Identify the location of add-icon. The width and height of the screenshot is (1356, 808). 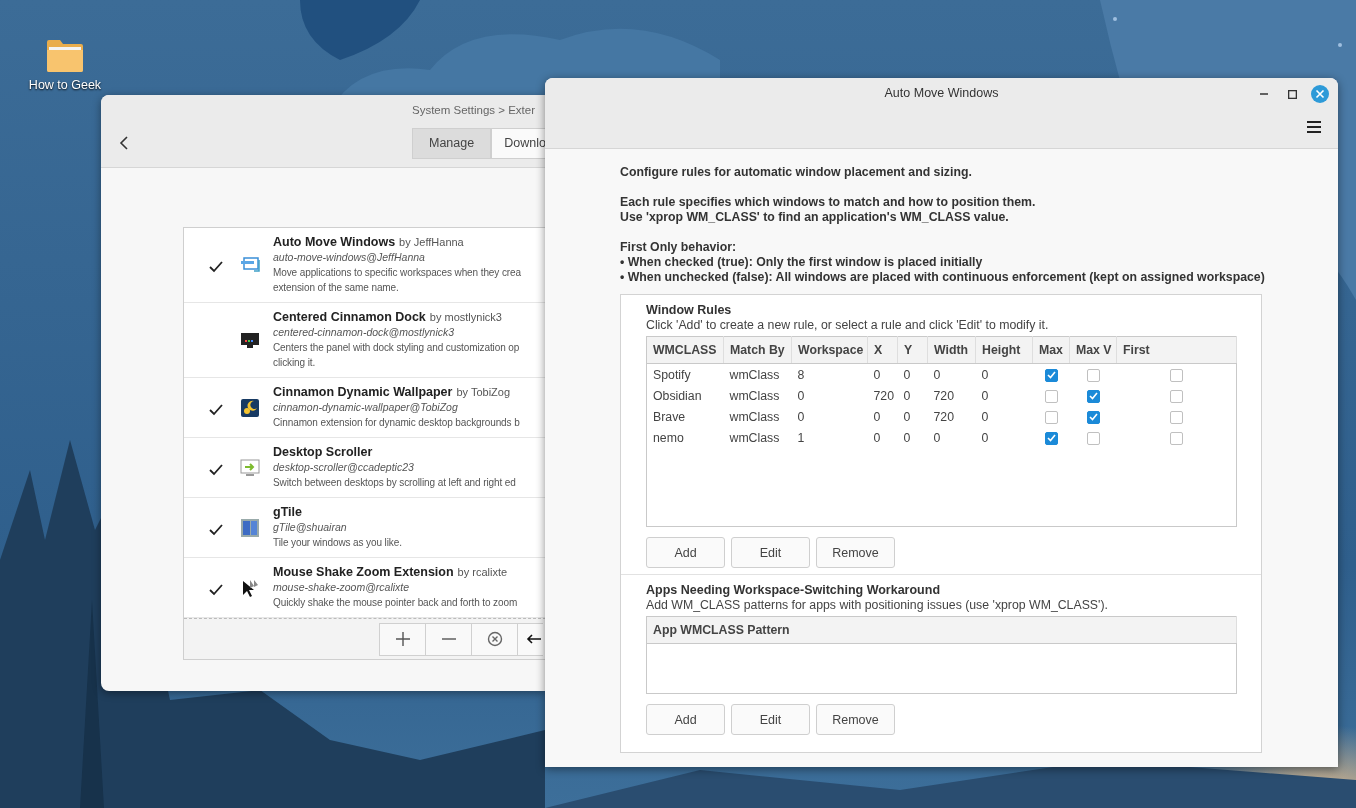
(402, 639).